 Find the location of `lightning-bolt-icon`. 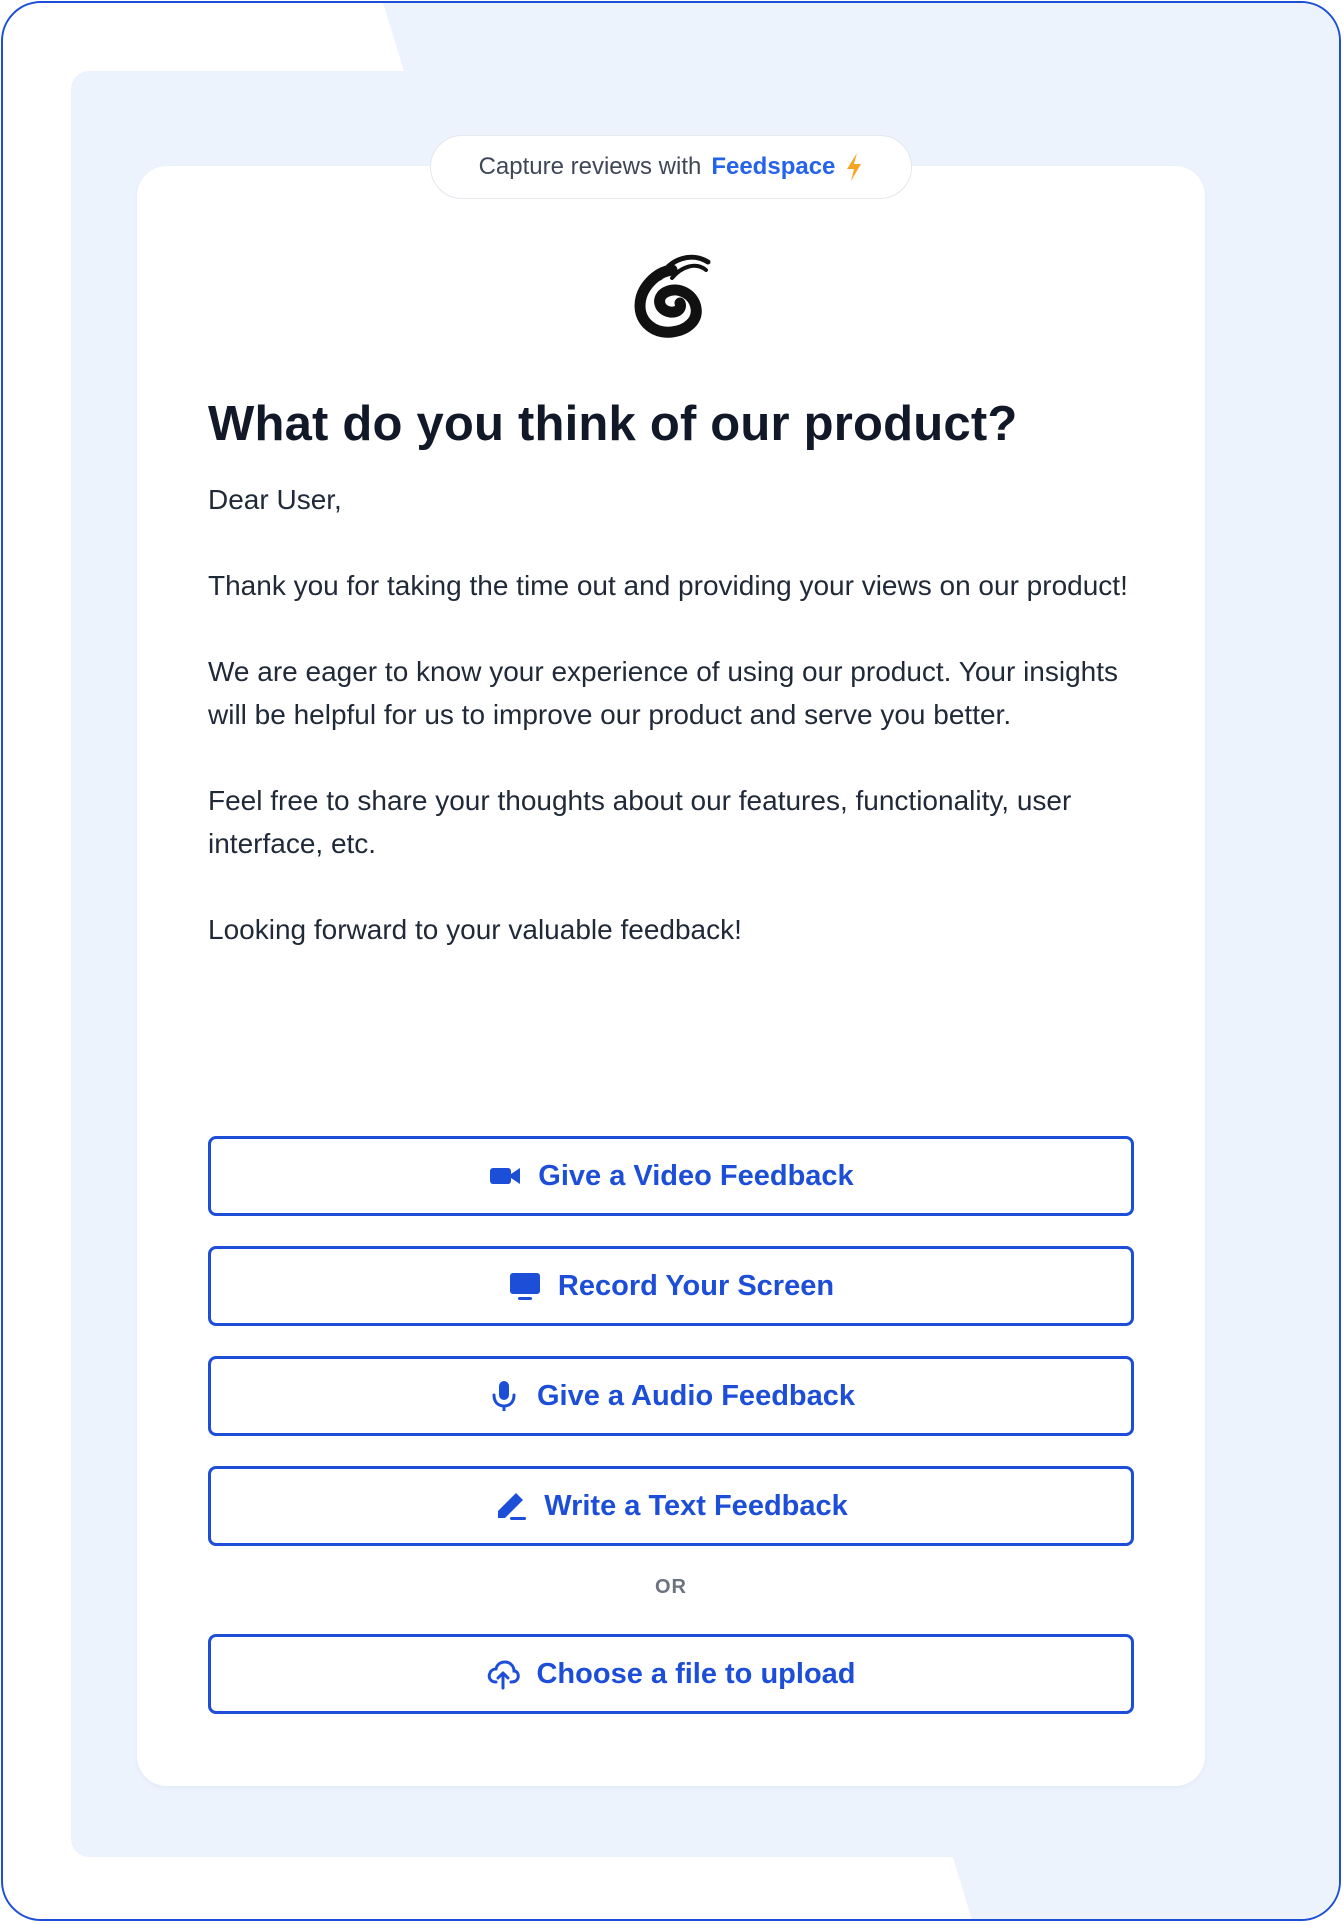

lightning-bolt-icon is located at coordinates (854, 167).